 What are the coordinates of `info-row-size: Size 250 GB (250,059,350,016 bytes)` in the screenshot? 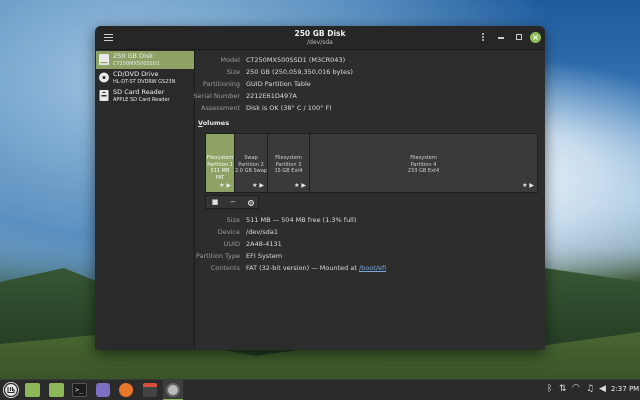 It's located at (320, 73).